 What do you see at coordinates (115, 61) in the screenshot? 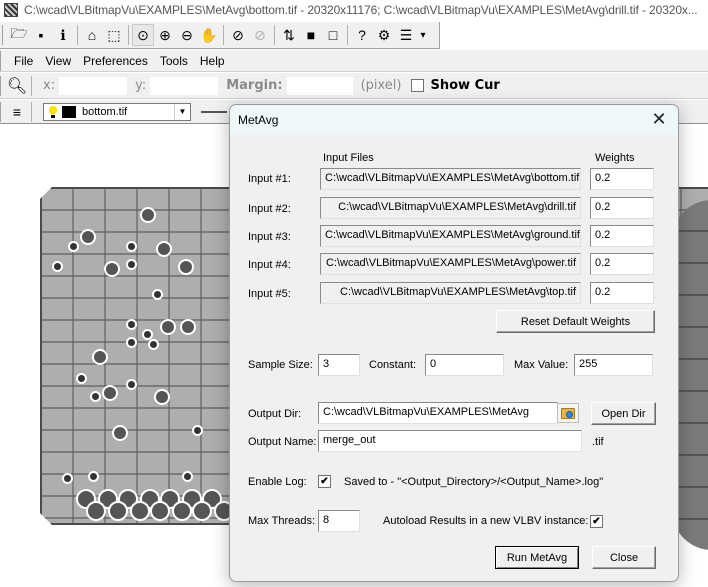
I see `menu-preferences: Preferences` at bounding box center [115, 61].